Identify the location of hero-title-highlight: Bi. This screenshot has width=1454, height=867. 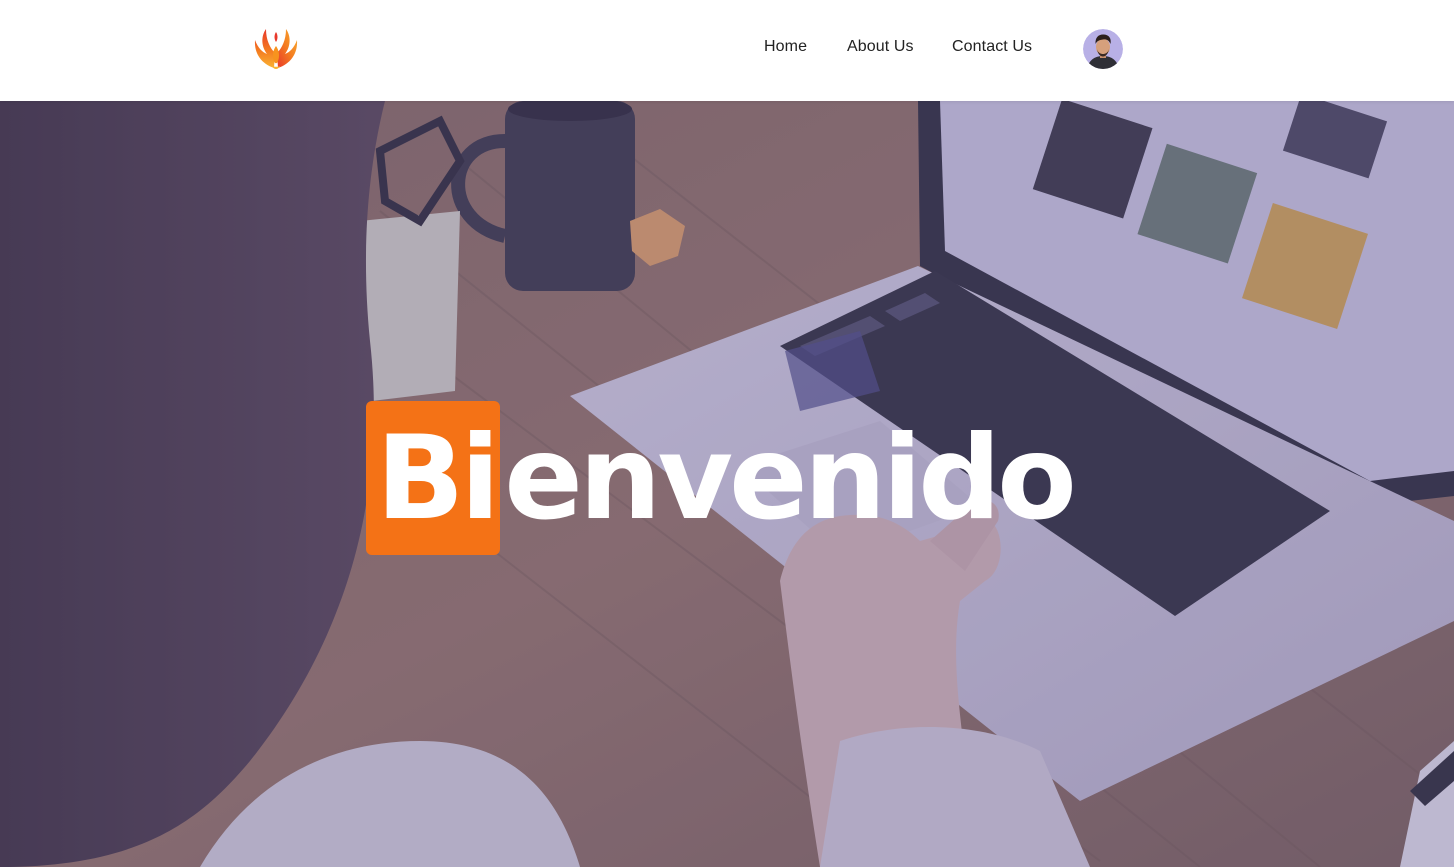
(433, 478).